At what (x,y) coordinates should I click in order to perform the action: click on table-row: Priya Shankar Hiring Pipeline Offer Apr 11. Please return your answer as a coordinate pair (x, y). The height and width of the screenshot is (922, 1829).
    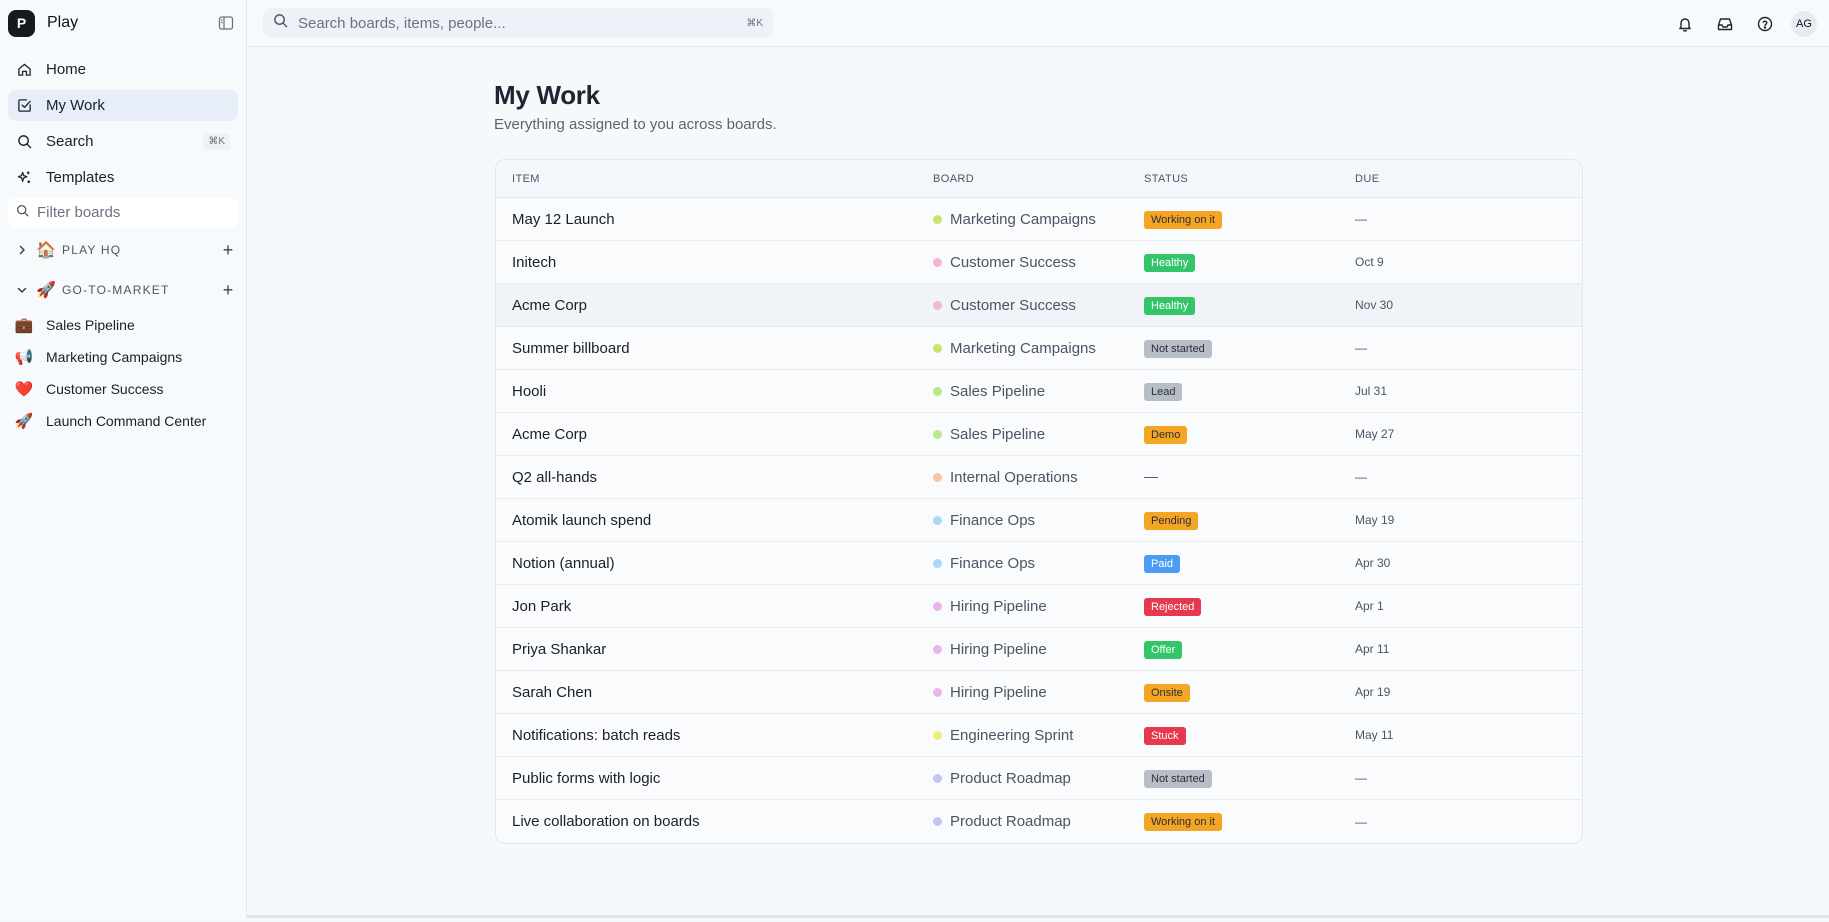
    Looking at the image, I should click on (1039, 649).